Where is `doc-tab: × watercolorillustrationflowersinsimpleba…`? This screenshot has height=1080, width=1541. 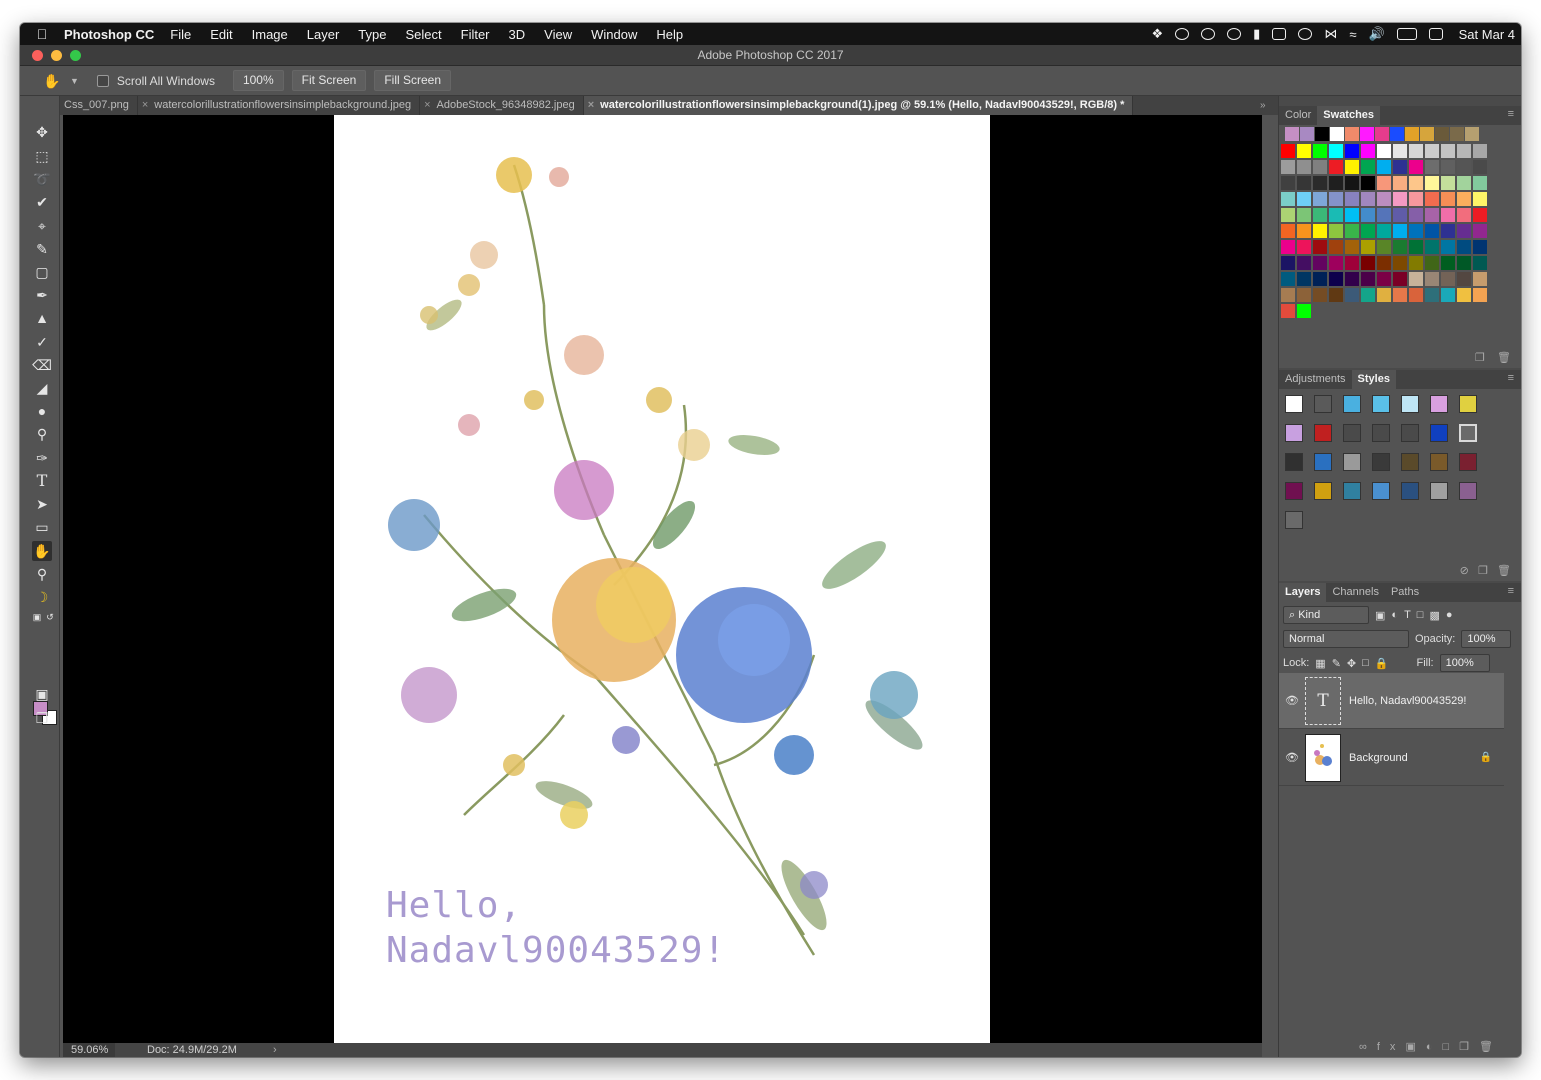 doc-tab: × watercolorillustrationflowersinsimpleba… is located at coordinates (279, 105).